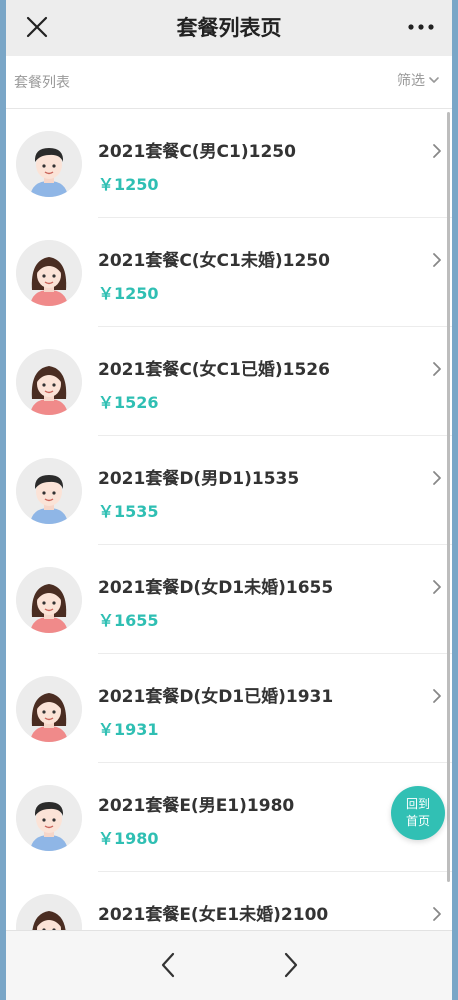  Describe the element at coordinates (168, 965) in the screenshot. I see `back-arrow-icon` at that location.